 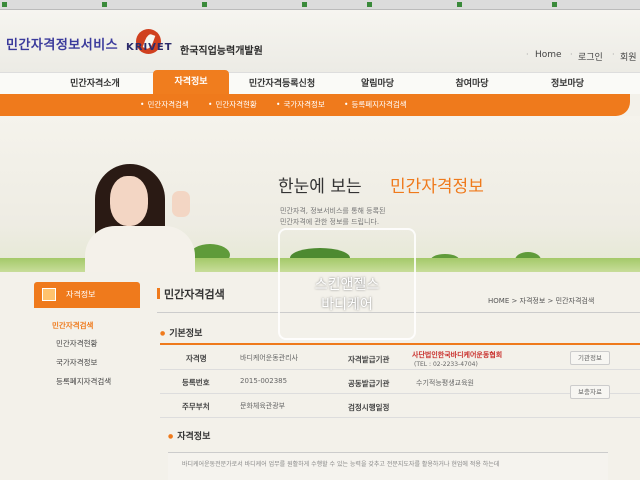 I want to click on member-link: 회원, so click(x=628, y=56).